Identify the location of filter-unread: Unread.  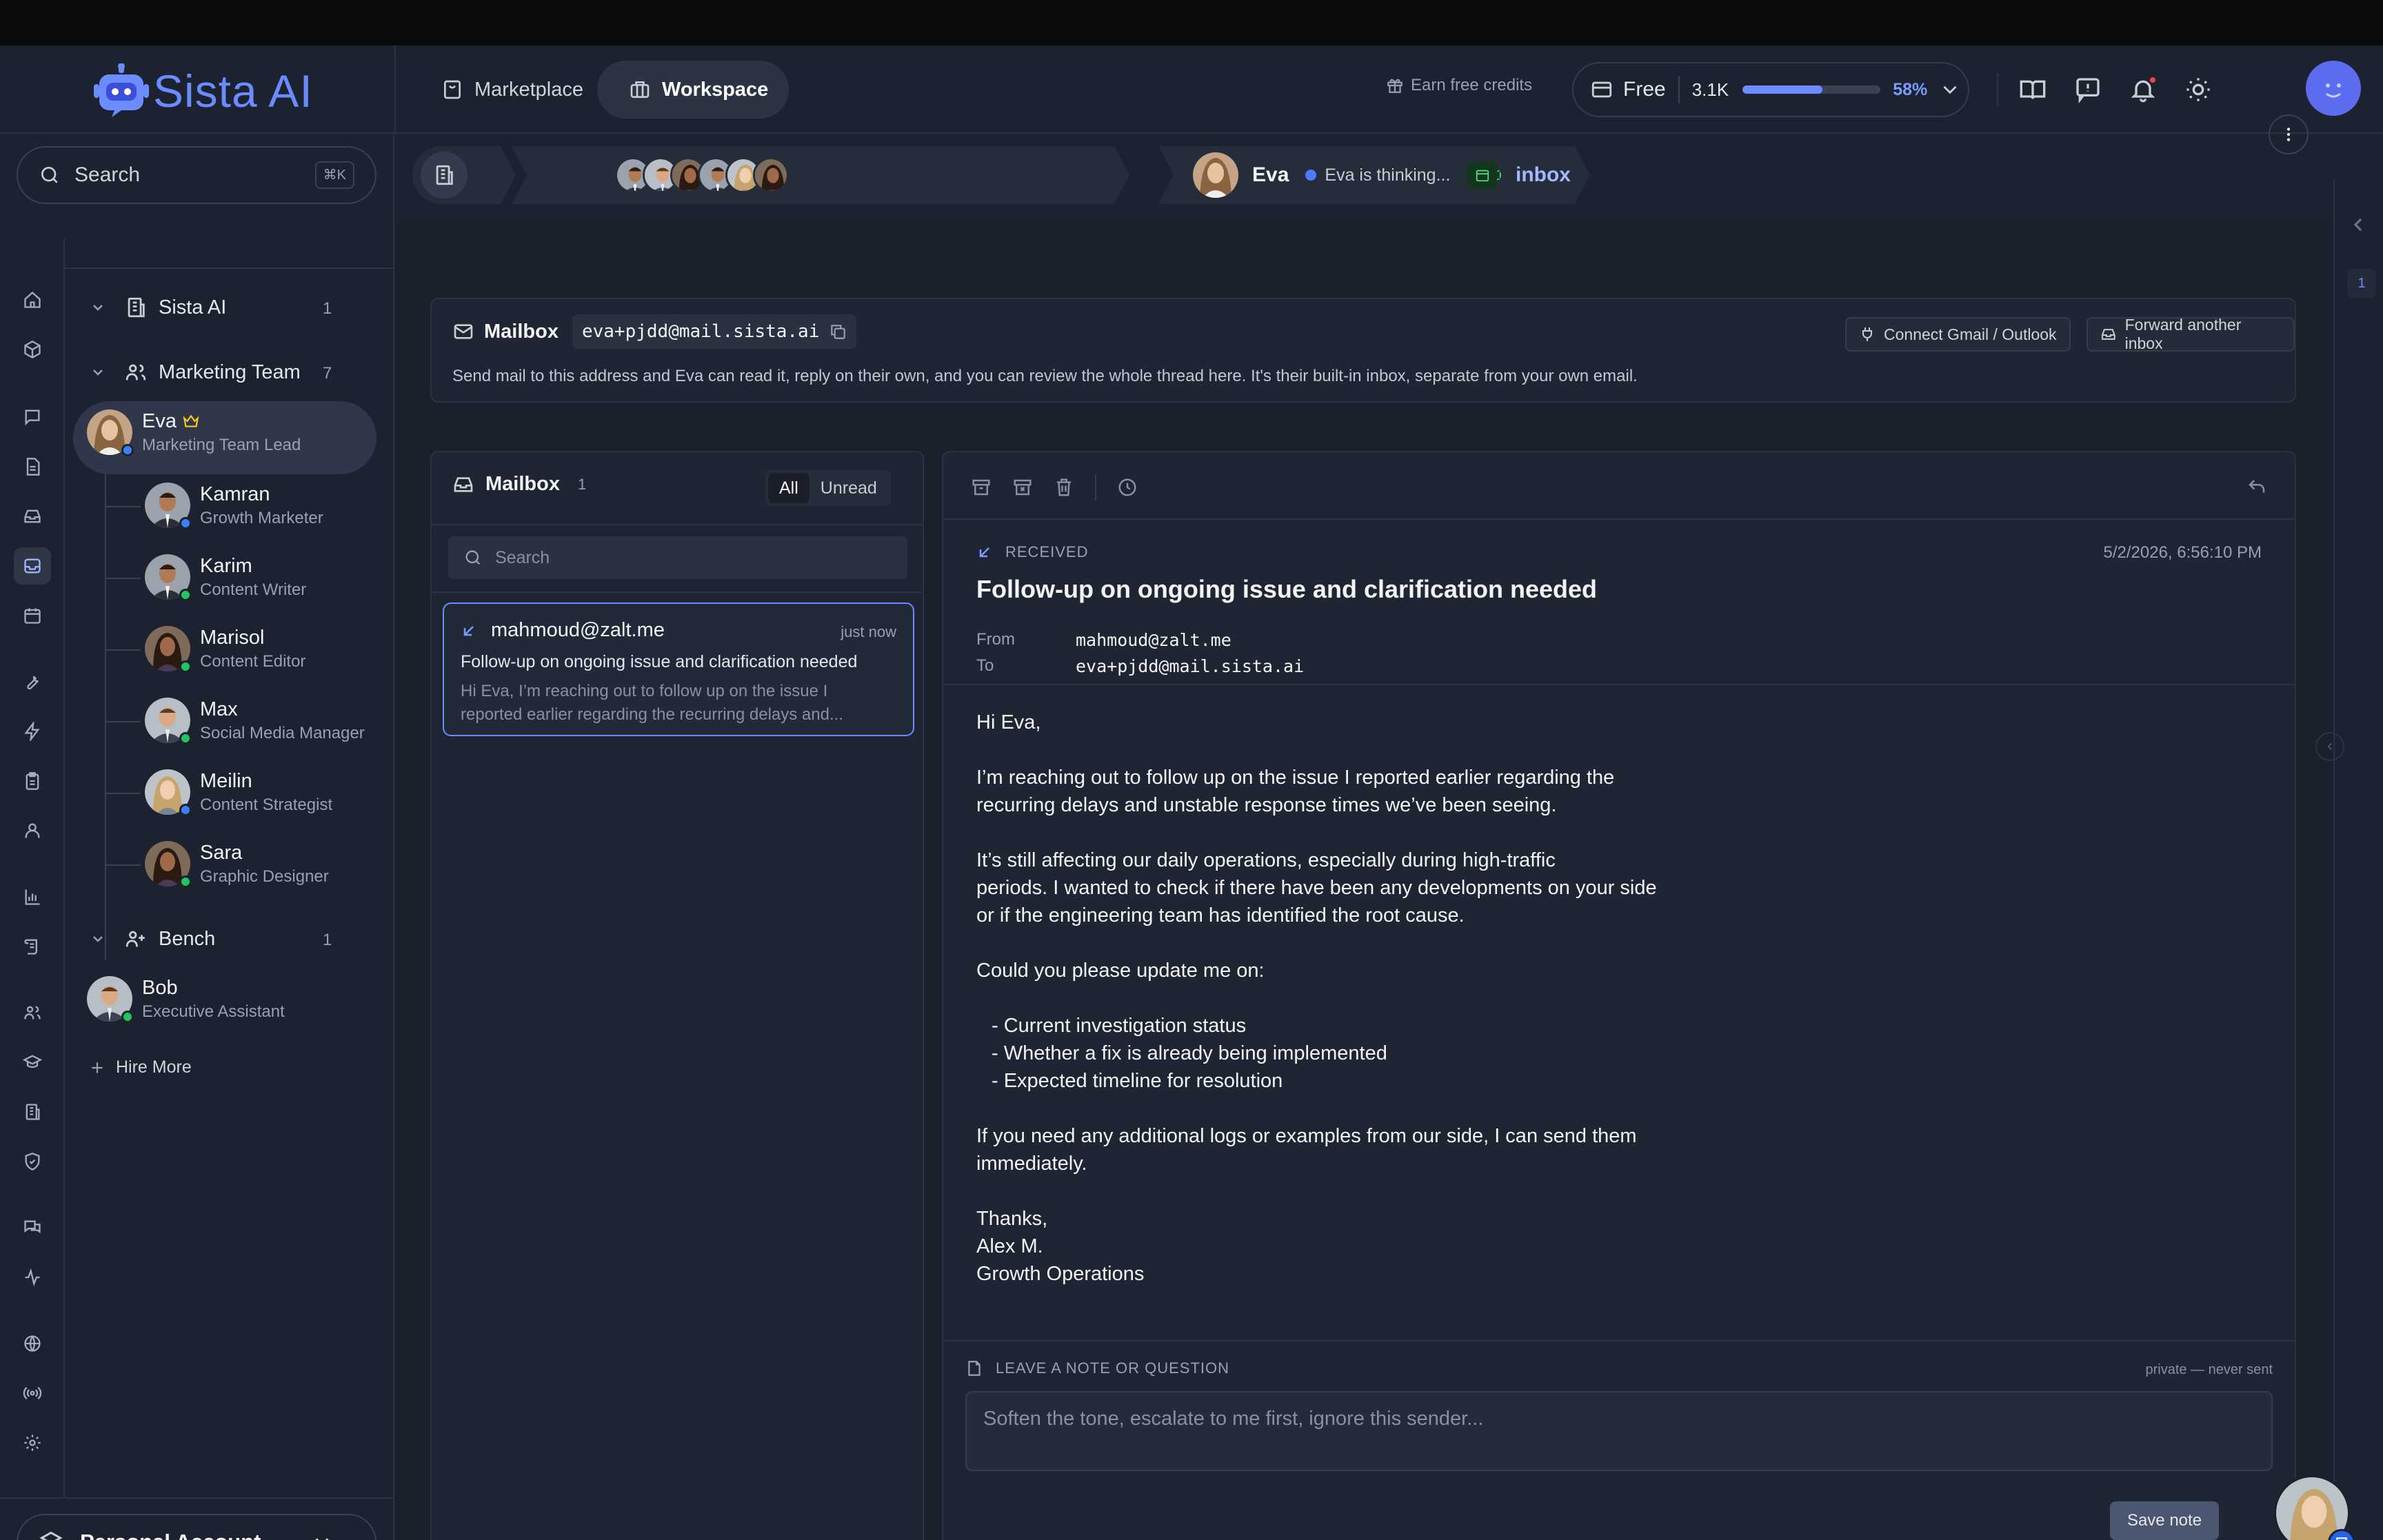
(849, 488).